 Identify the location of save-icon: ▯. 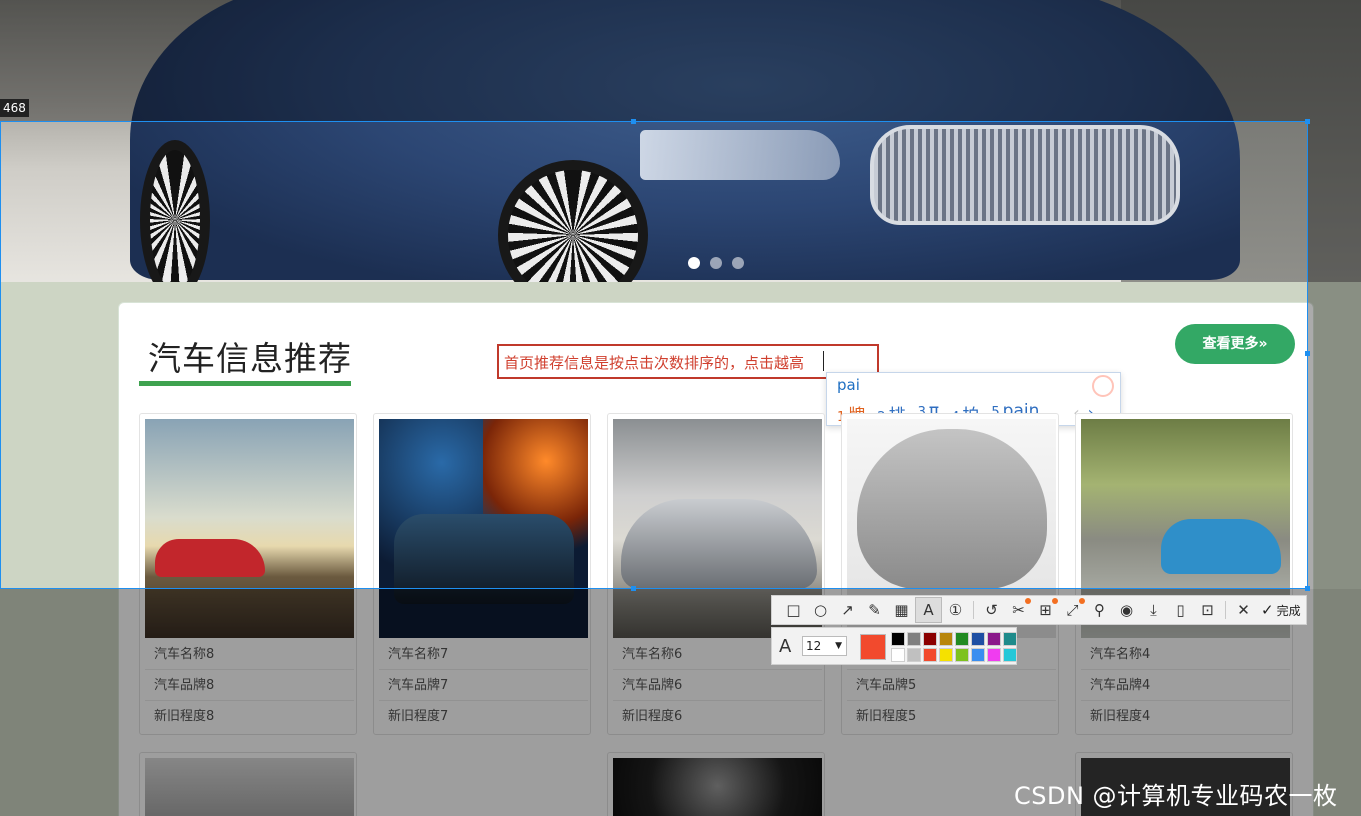
(1180, 610).